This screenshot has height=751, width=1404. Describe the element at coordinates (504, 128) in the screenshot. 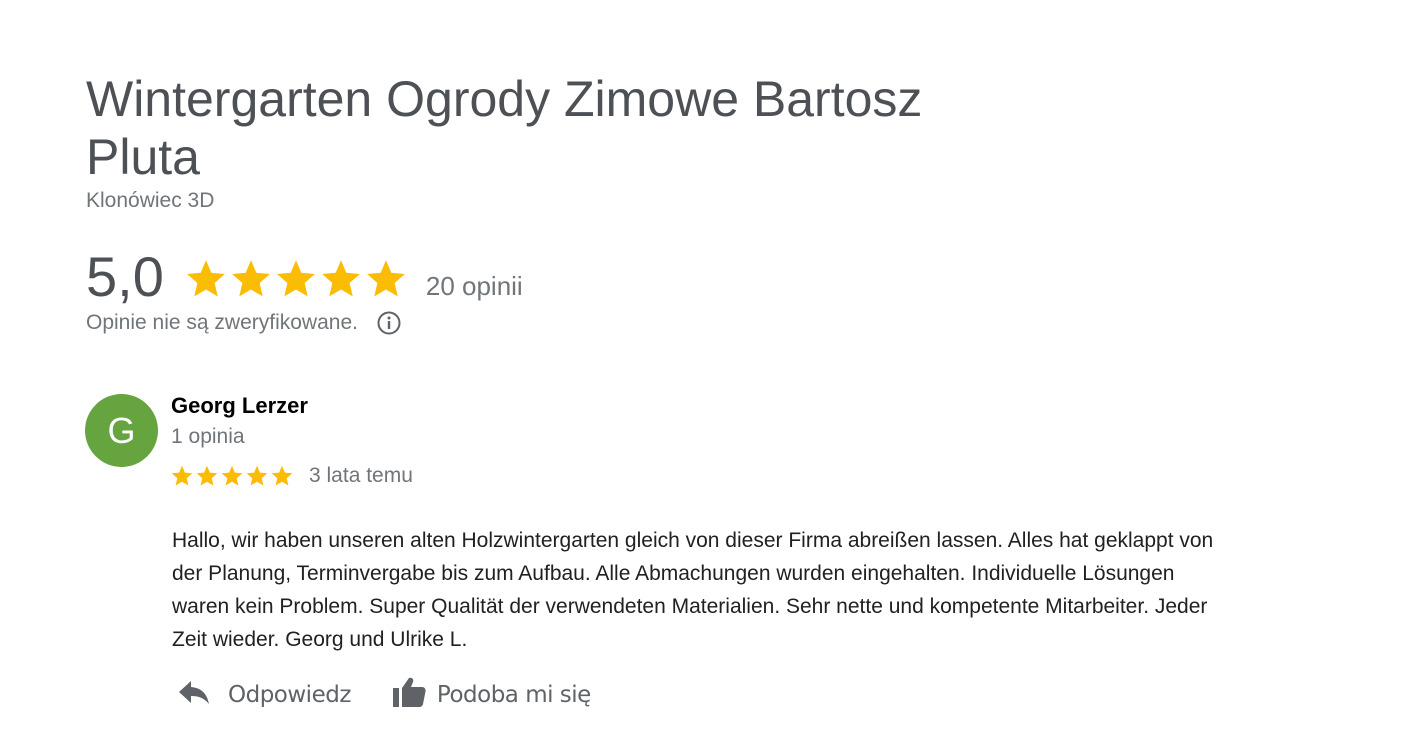

I see `business-title: Wintergarten Ogrody Zimowe Bartosz Pluta` at that location.